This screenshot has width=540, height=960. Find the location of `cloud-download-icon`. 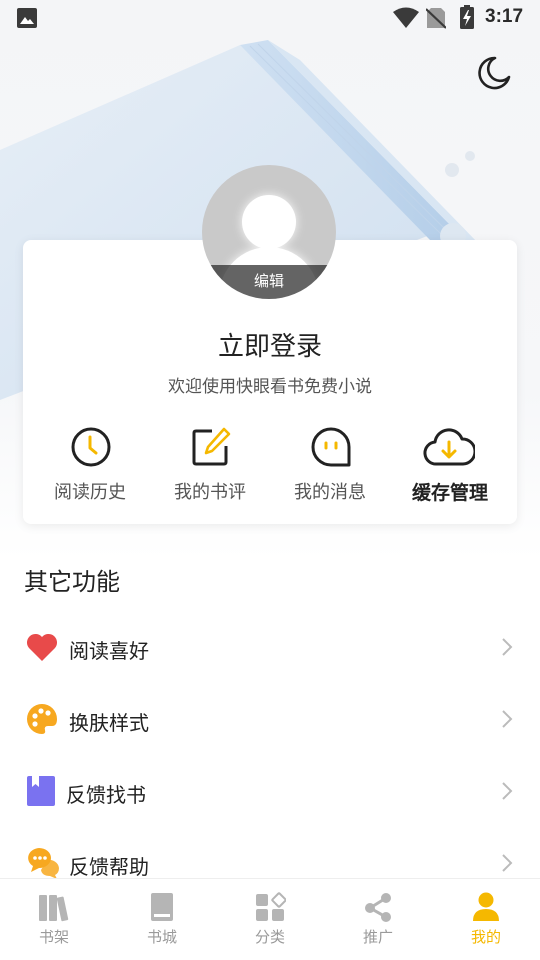

cloud-download-icon is located at coordinates (449, 447).